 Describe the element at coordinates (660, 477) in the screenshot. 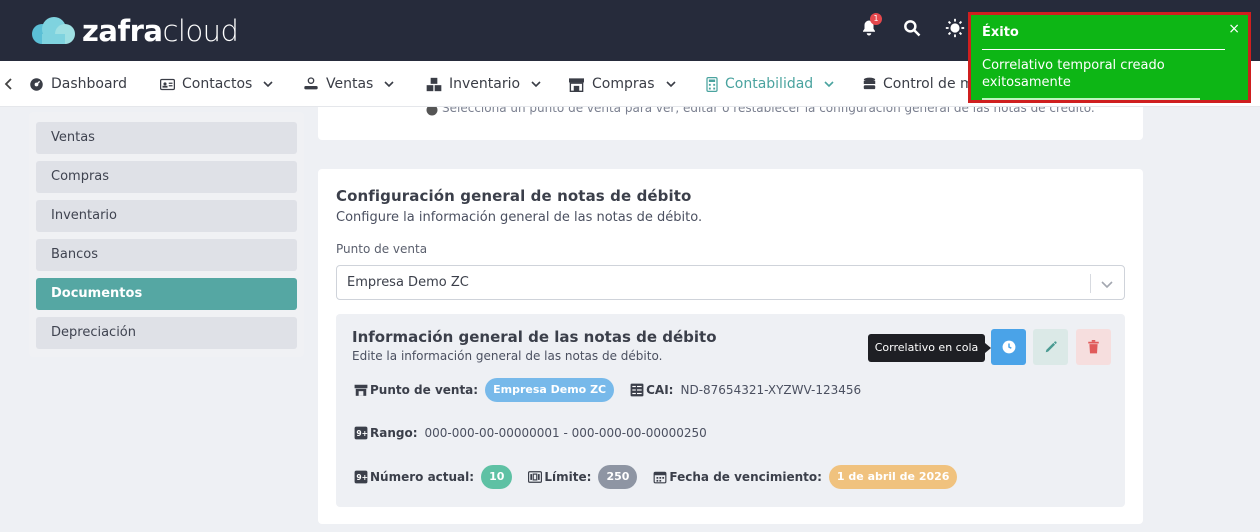

I see `calendar-icon` at that location.